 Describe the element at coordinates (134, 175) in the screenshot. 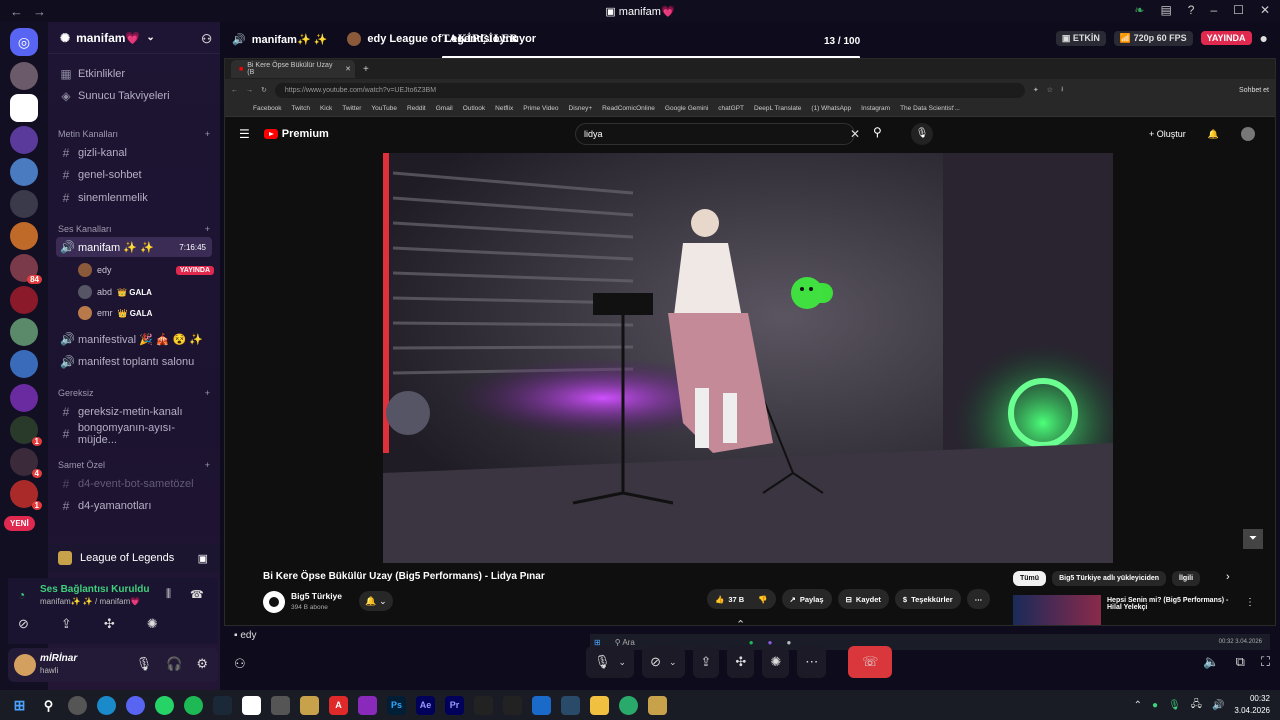

I see `channel-item: # genel-sohbet` at that location.